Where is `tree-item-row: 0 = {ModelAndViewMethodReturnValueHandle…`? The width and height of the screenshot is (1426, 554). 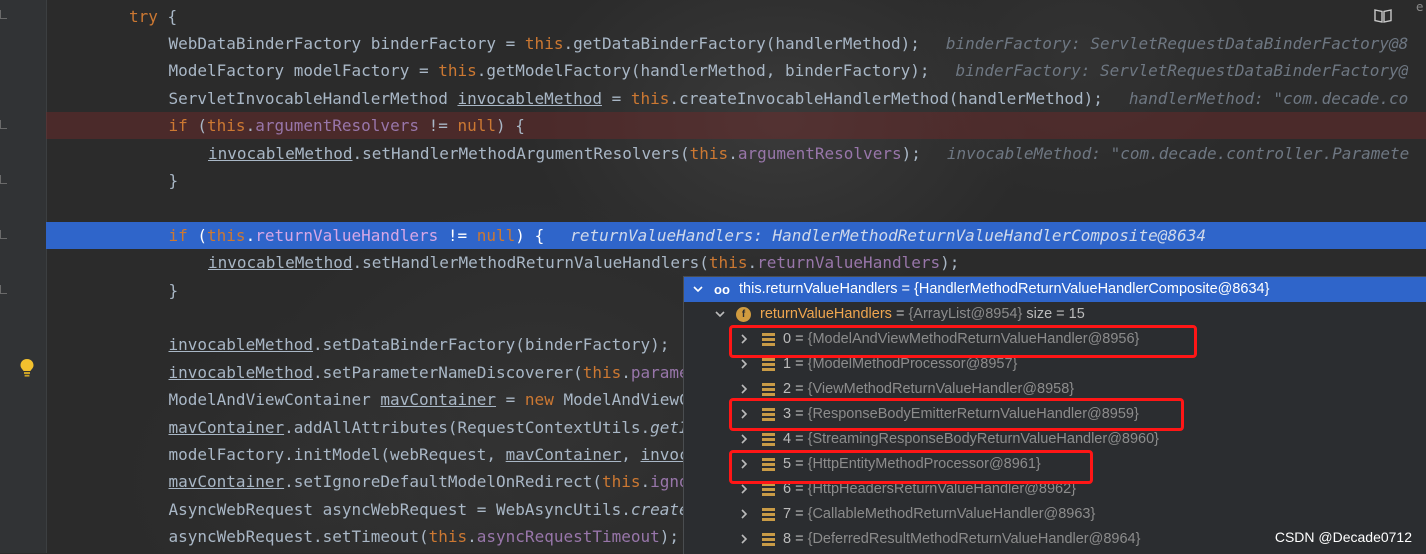
tree-item-row: 0 = {ModelAndViewMethodReturnValueHandle… is located at coordinates (1055, 339).